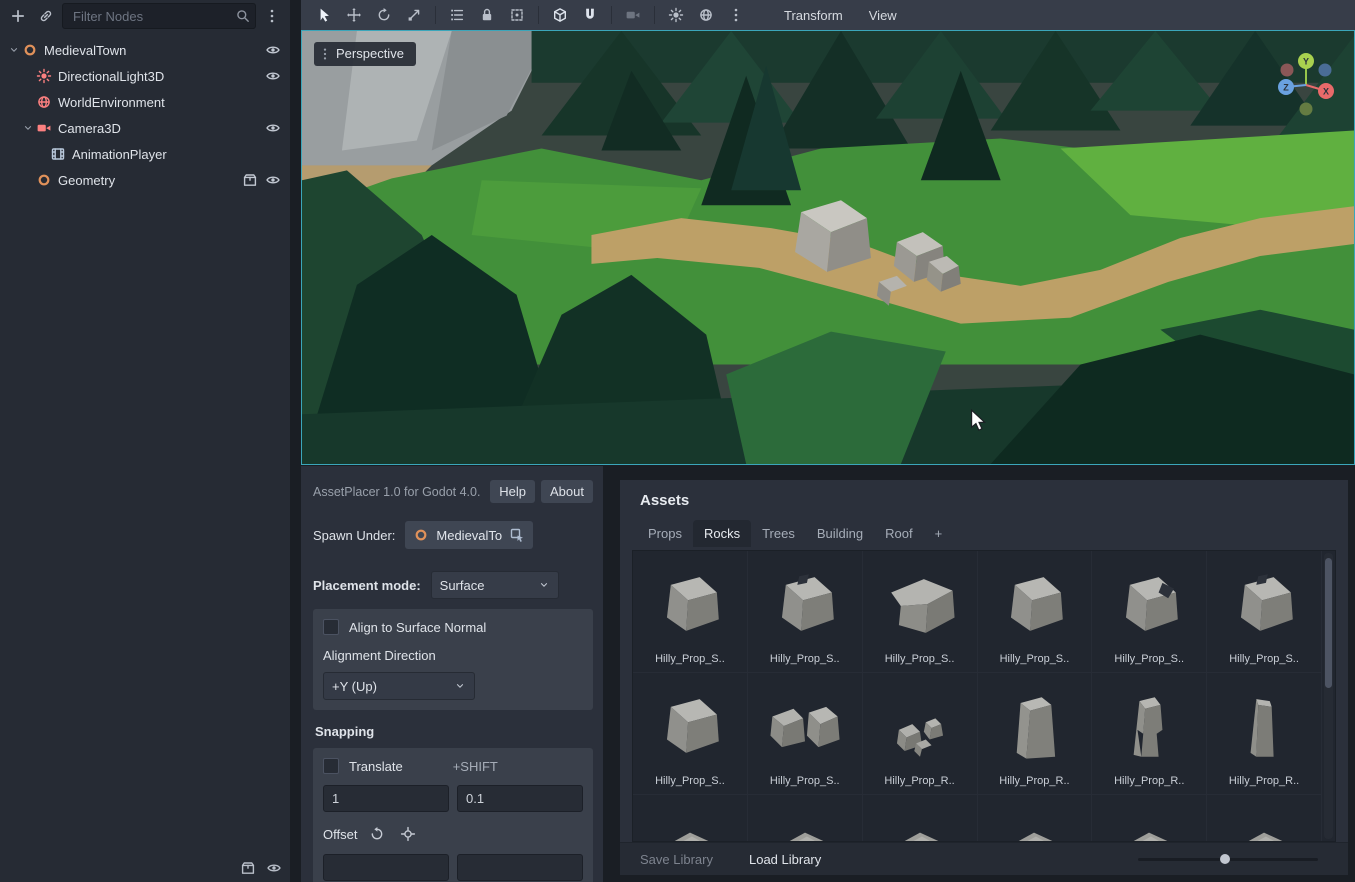  I want to click on asset-name: Hilly_Prop_S.., so click(690, 781).